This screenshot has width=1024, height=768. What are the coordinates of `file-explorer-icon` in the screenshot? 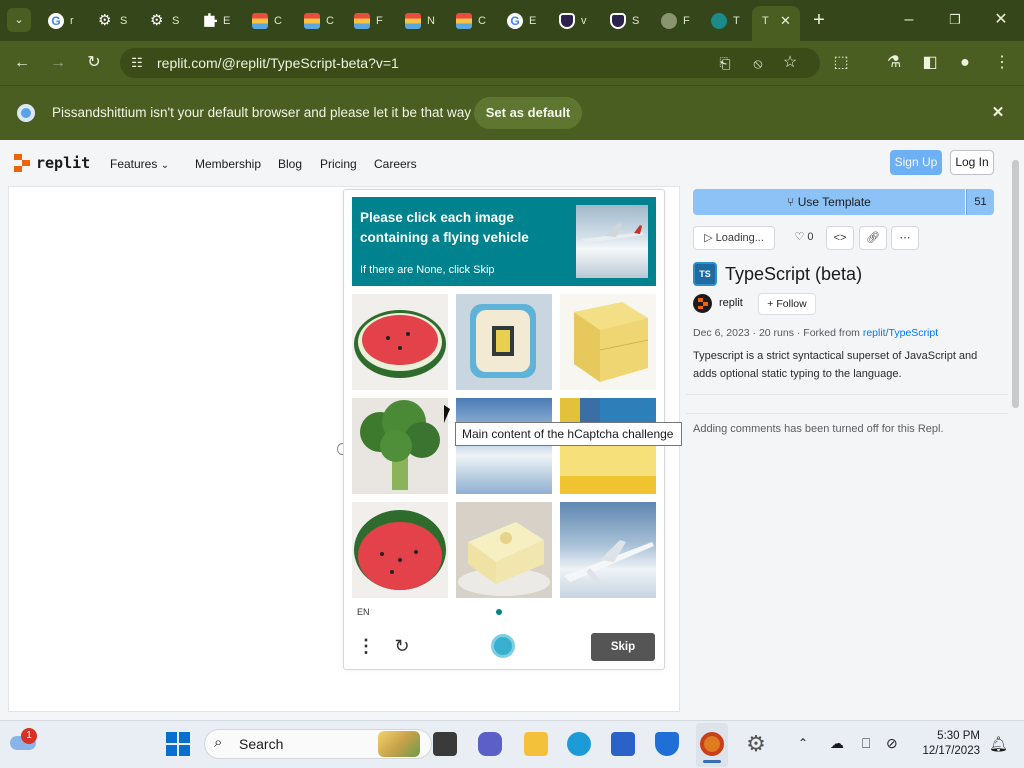 It's located at (536, 744).